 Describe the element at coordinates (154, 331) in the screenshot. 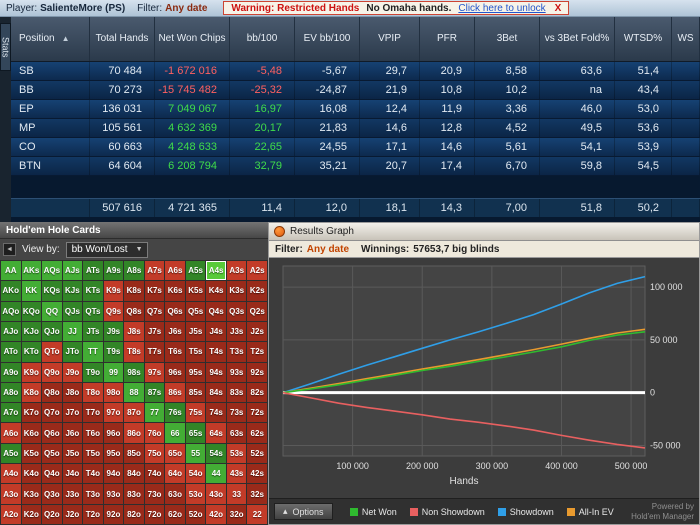

I see `hand-cell-J7s: J7s` at that location.